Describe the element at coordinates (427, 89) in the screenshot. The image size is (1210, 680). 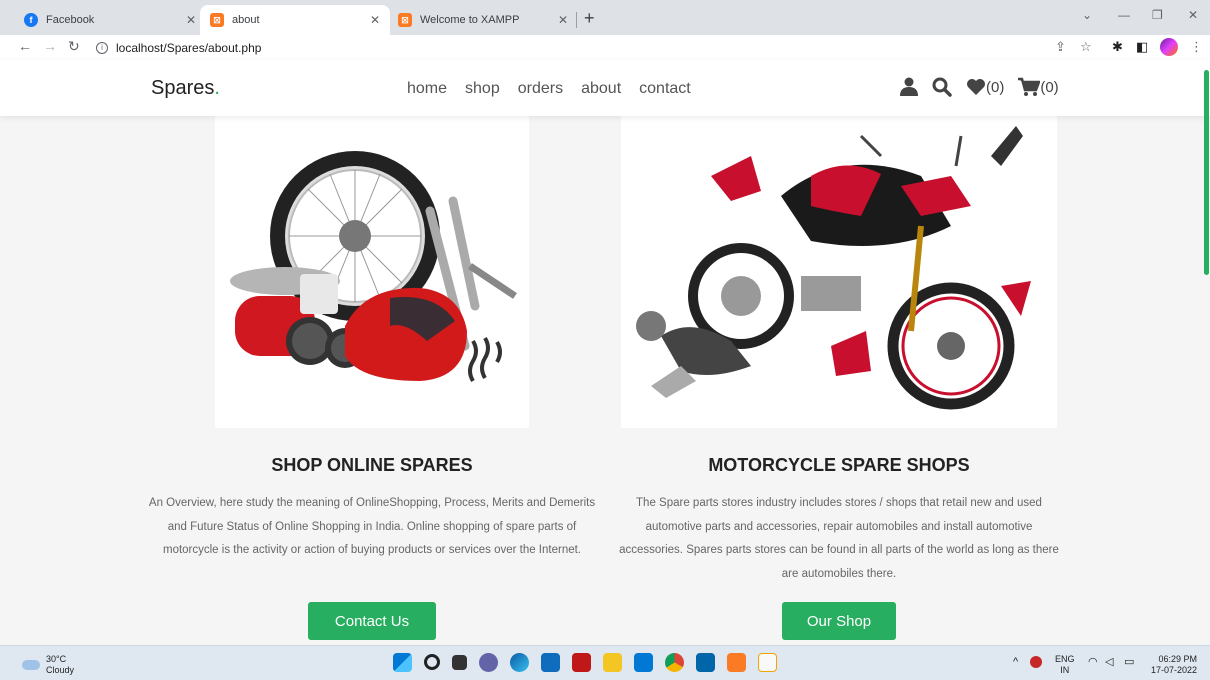
I see `nav-home: home` at that location.